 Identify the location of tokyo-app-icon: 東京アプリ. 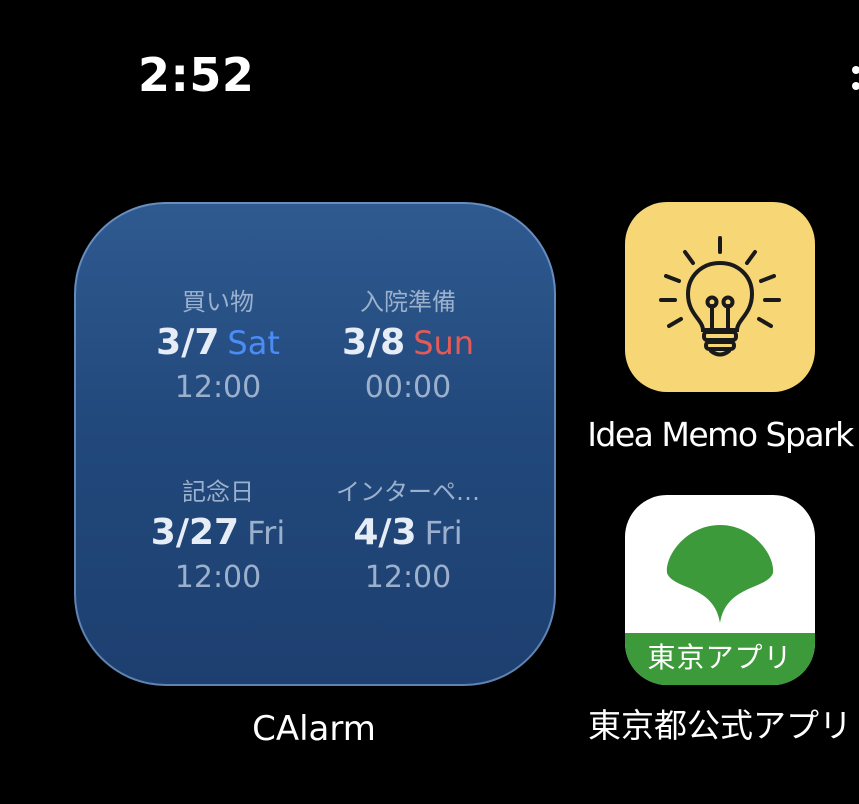
(720, 590).